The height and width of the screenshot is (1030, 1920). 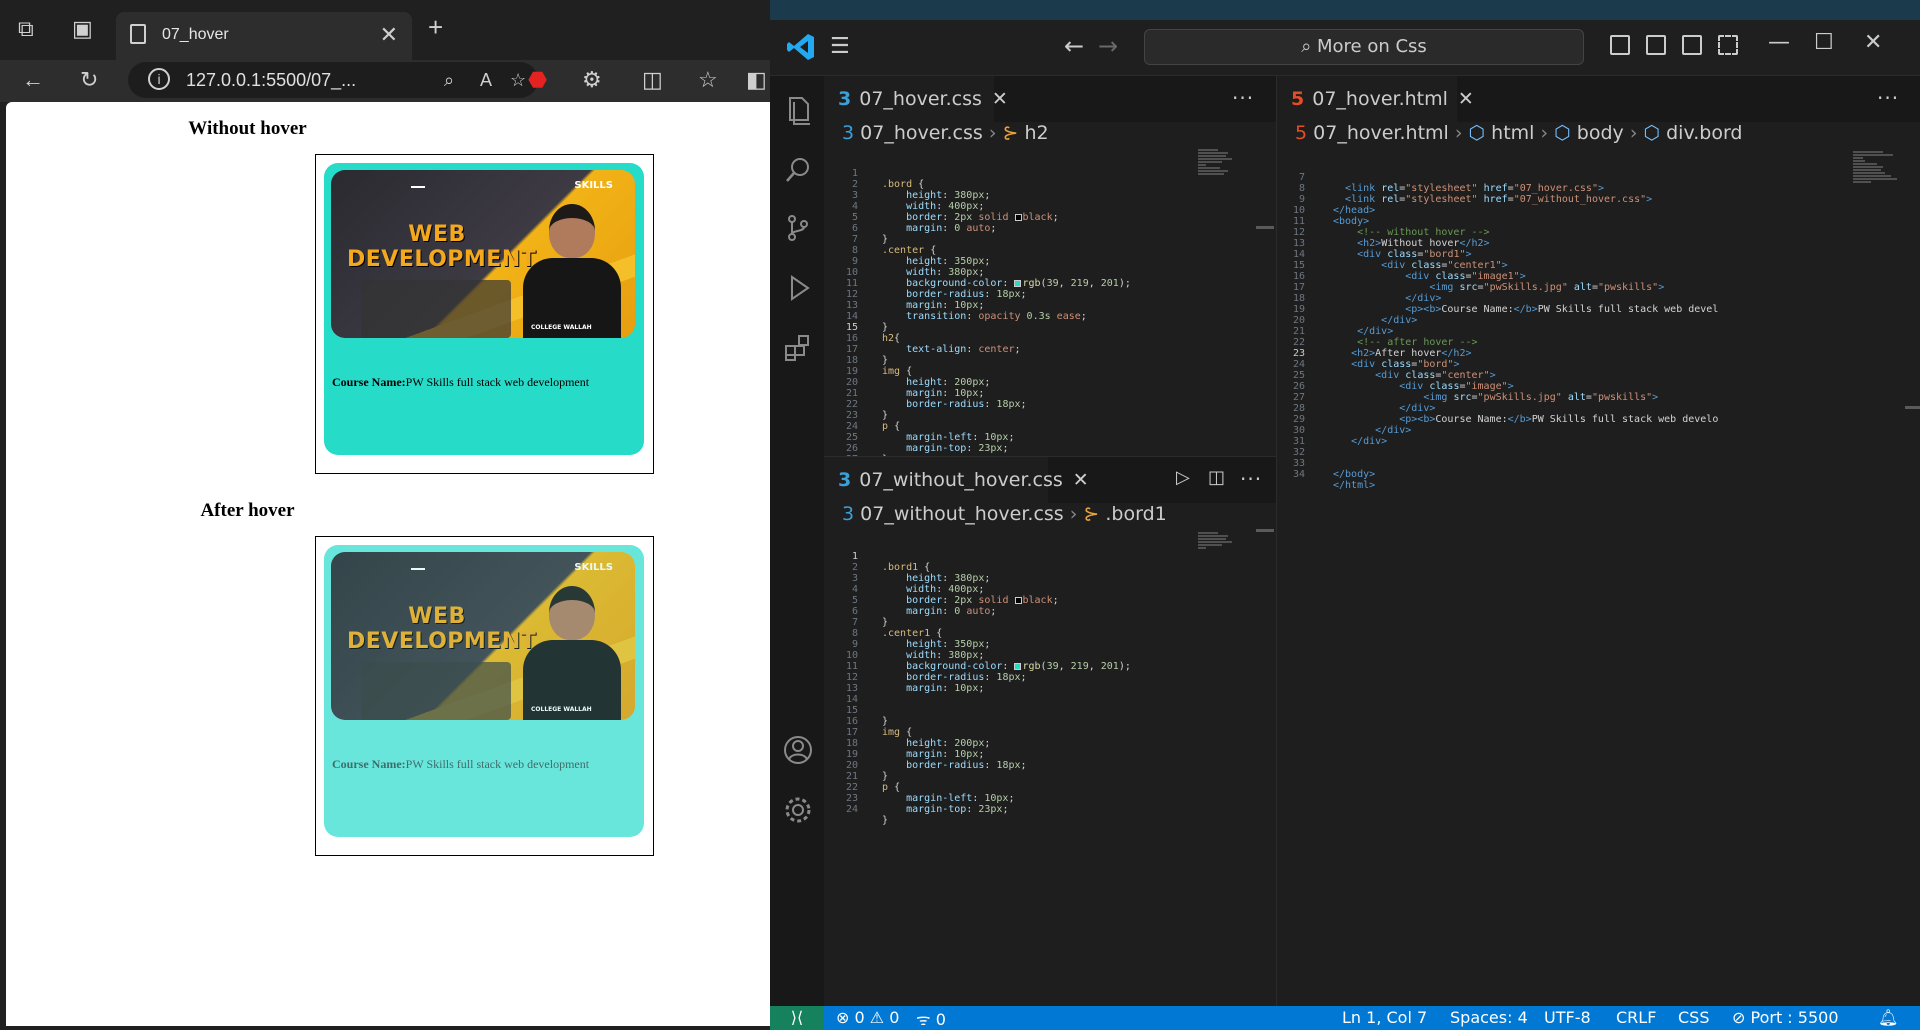 What do you see at coordinates (1636, 1017) in the screenshot?
I see `line-ending: CRLF` at bounding box center [1636, 1017].